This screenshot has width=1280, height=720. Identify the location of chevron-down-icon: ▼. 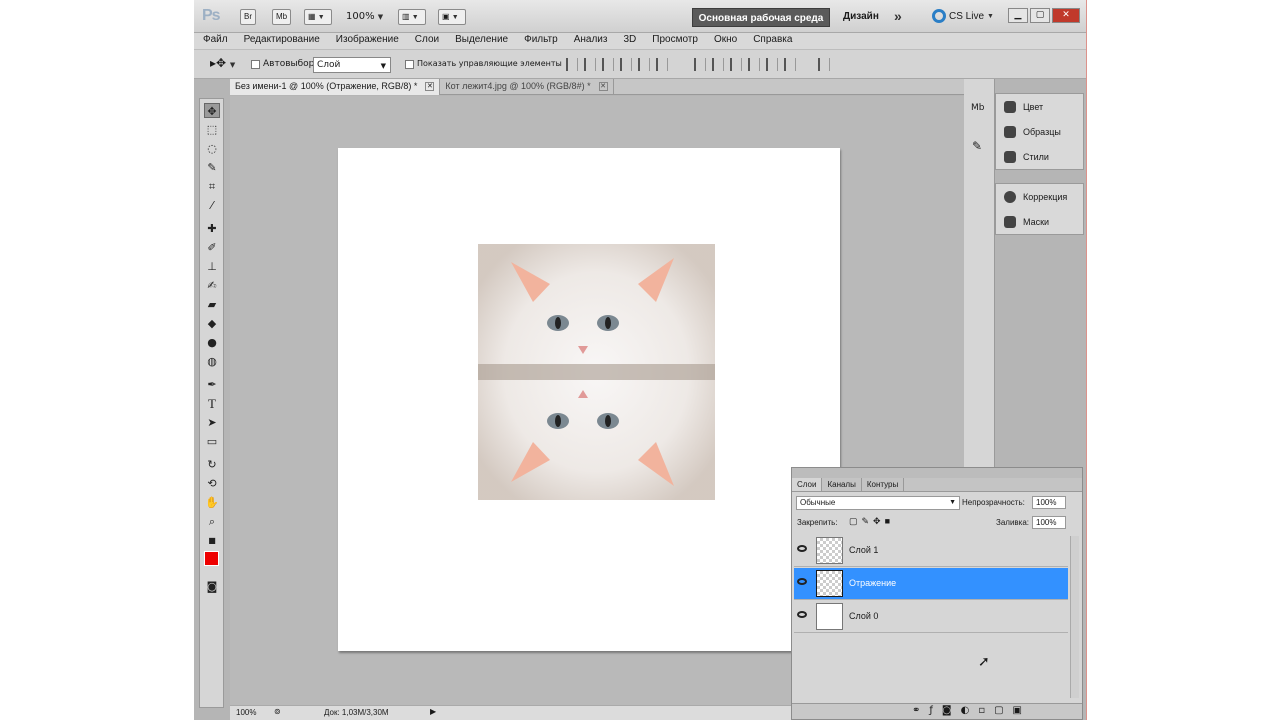
(383, 66).